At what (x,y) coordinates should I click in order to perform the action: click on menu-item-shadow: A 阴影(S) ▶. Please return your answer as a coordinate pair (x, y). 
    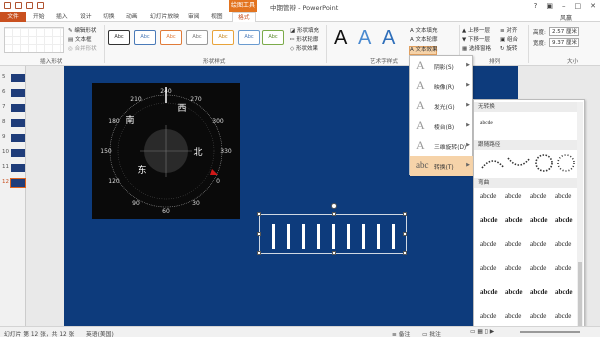
    Looking at the image, I should click on (442, 66).